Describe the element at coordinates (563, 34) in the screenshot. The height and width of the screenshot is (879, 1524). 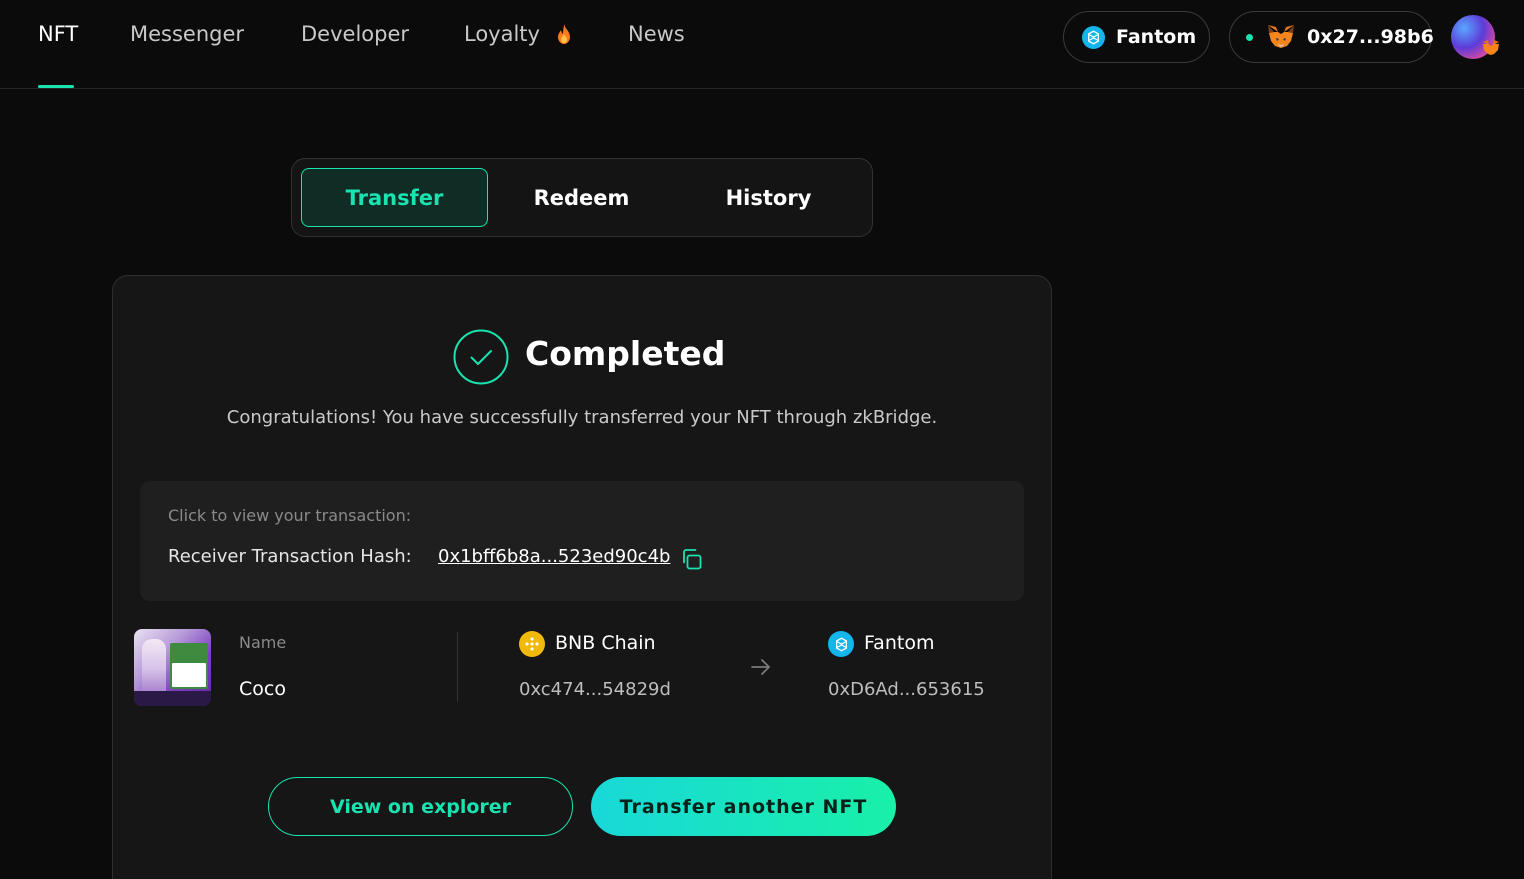
I see `flame-icon` at that location.